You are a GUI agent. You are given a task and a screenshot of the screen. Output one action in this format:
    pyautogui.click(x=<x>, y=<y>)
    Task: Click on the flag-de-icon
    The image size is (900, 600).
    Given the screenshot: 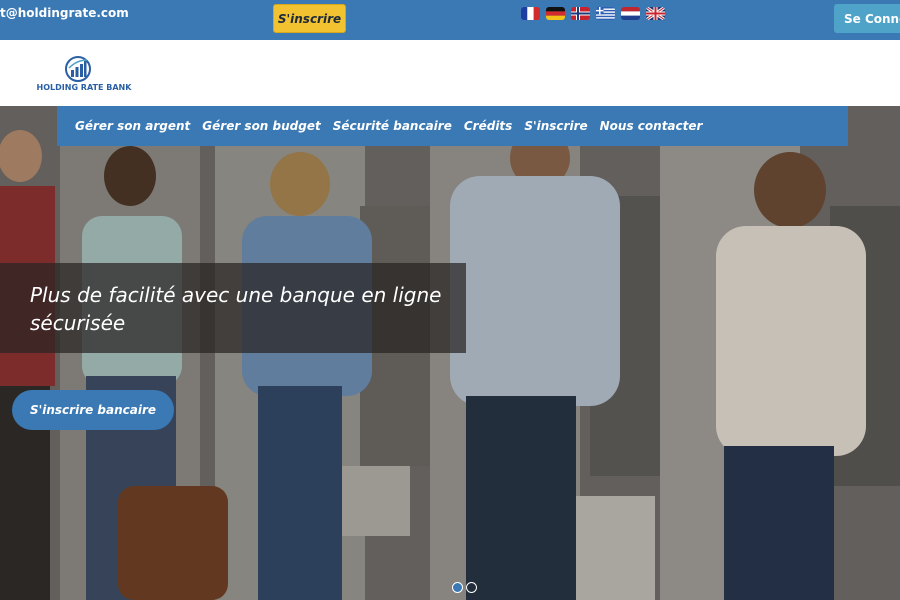 What is the action you would take?
    pyautogui.click(x=555, y=13)
    